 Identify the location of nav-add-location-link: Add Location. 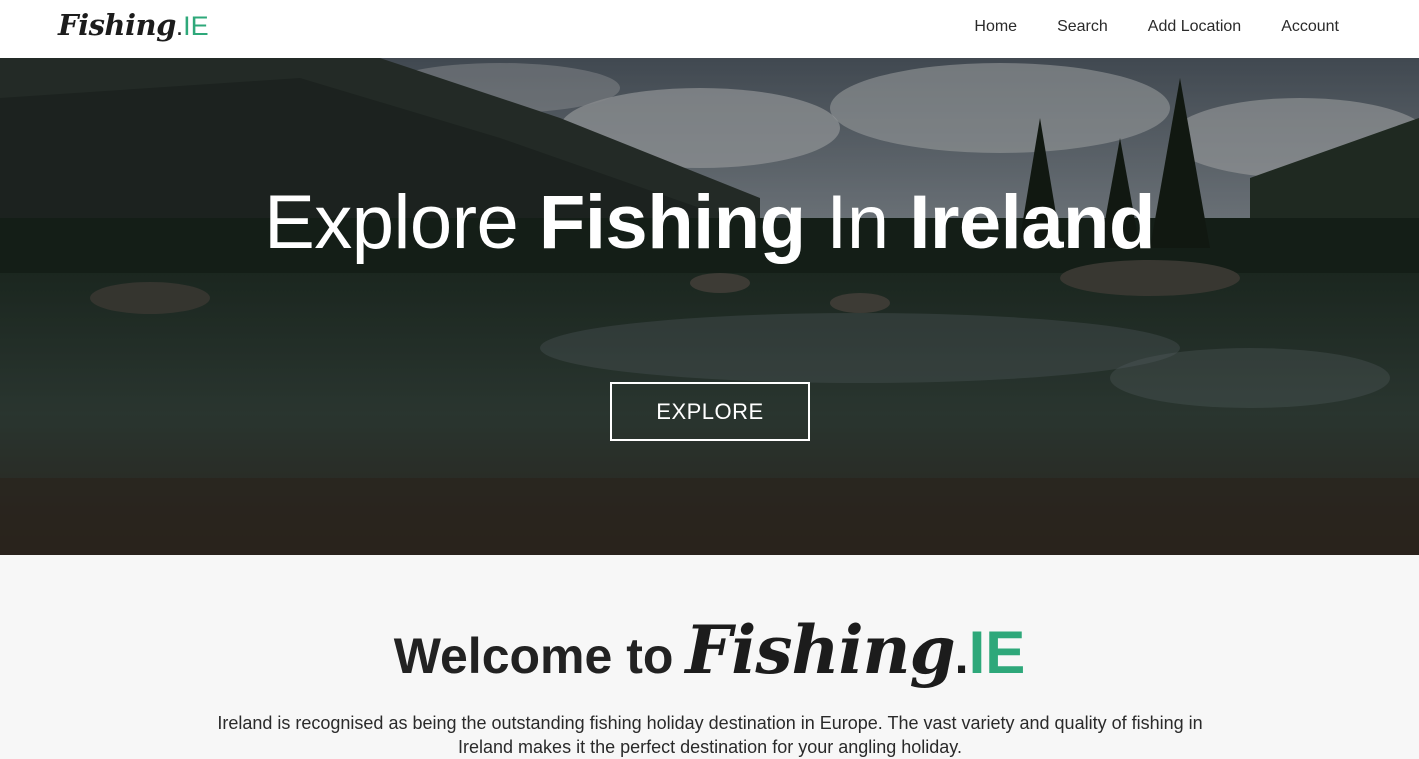
(1194, 27).